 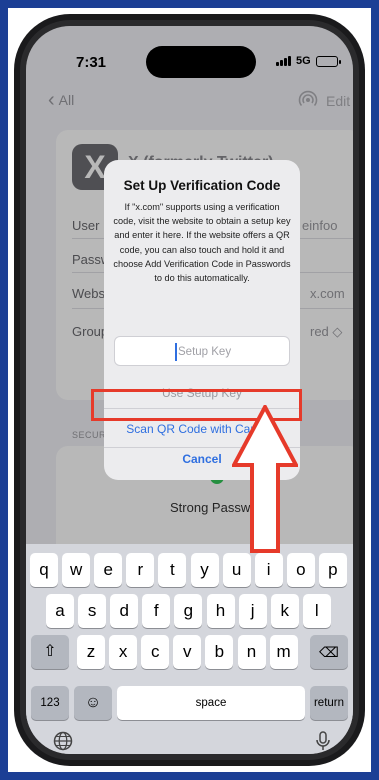 I want to click on shift-key: ⇧, so click(x=50, y=652).